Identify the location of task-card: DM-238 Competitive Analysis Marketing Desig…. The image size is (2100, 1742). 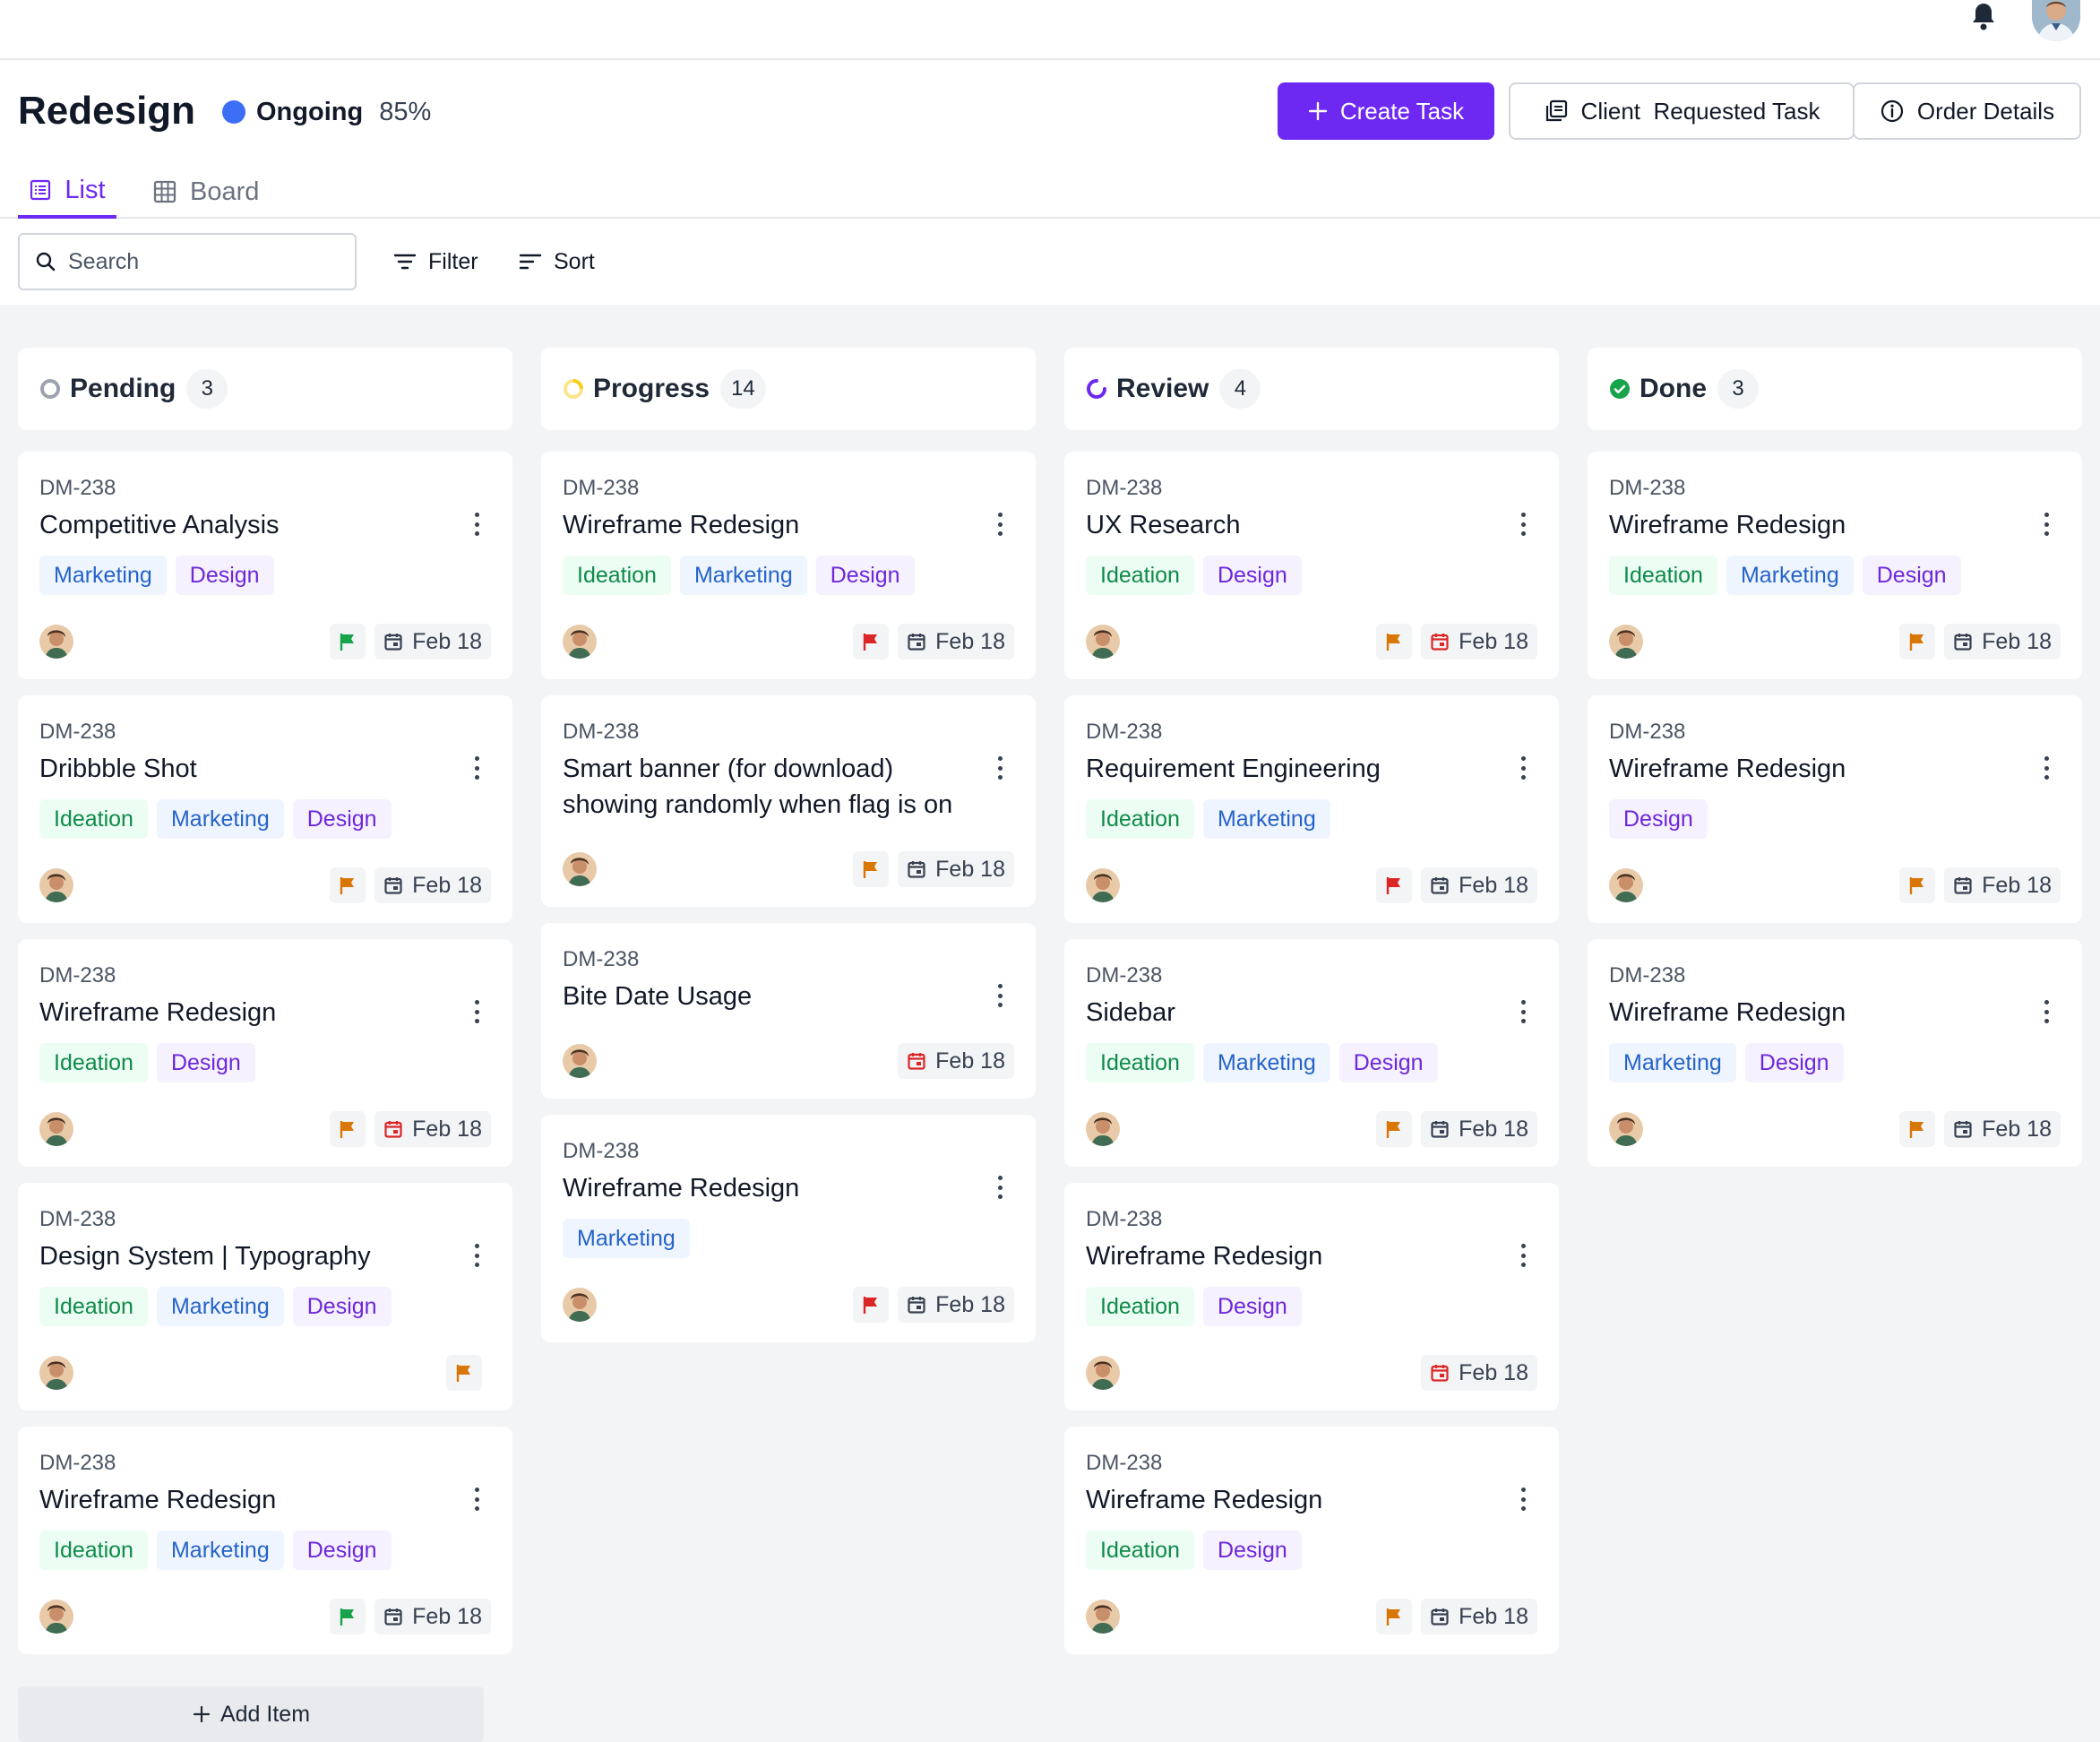
(265, 565).